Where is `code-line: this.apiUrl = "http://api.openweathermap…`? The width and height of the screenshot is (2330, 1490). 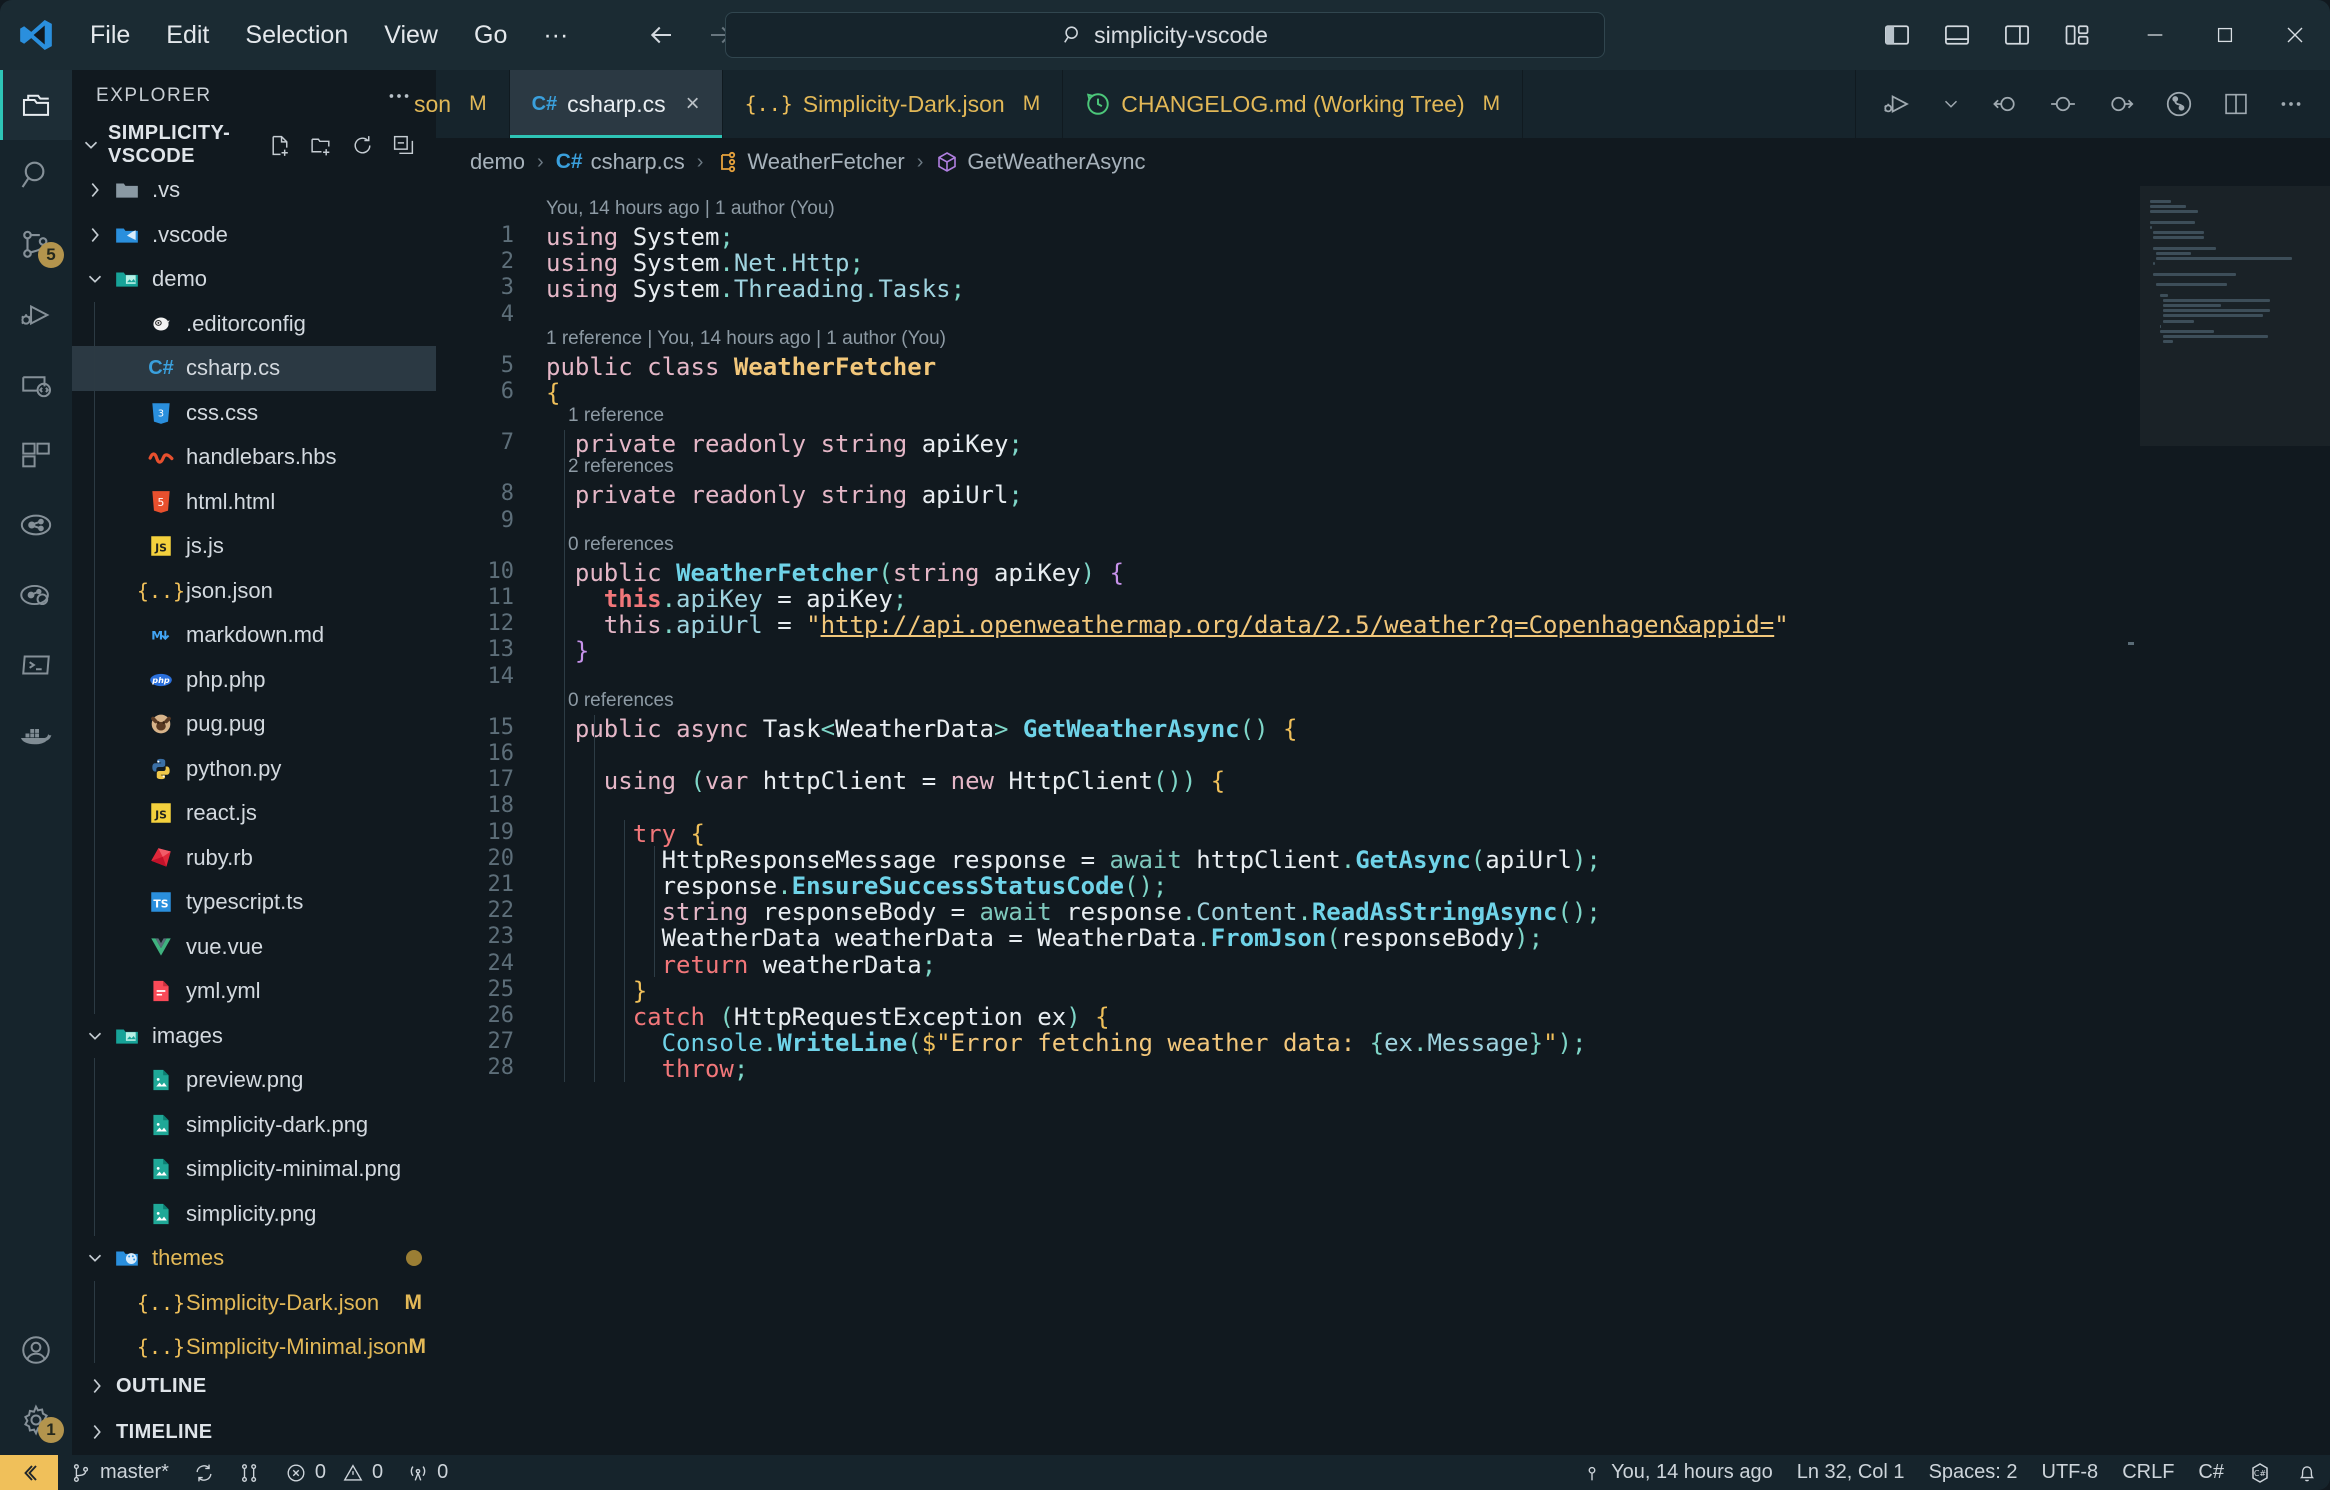 code-line: this.apiUrl = "http://api.openweathermap… is located at coordinates (1438, 625).